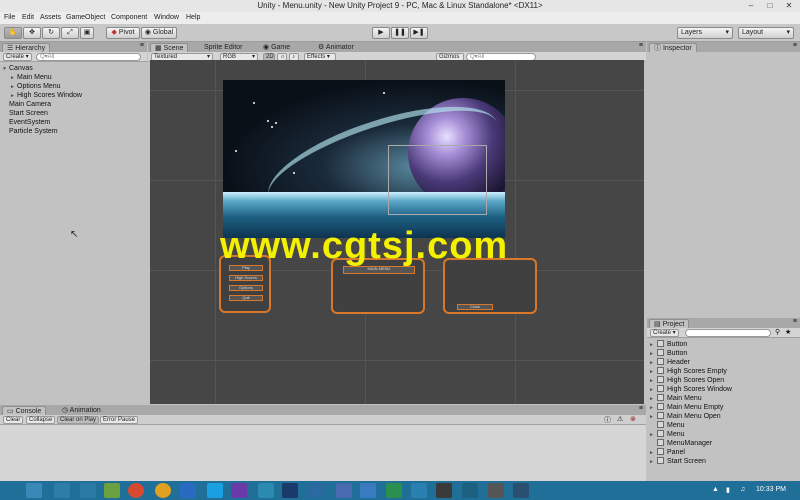  Describe the element at coordinates (70, 33) in the screenshot. I see `scale-tool-icon: ⤢` at that location.